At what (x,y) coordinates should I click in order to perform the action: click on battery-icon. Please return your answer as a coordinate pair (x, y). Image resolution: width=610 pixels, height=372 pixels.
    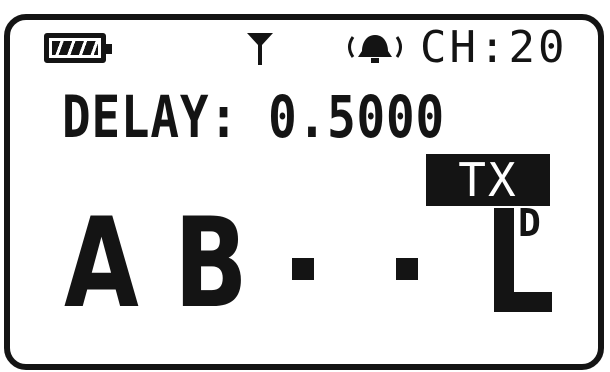
    Looking at the image, I should click on (78, 48).